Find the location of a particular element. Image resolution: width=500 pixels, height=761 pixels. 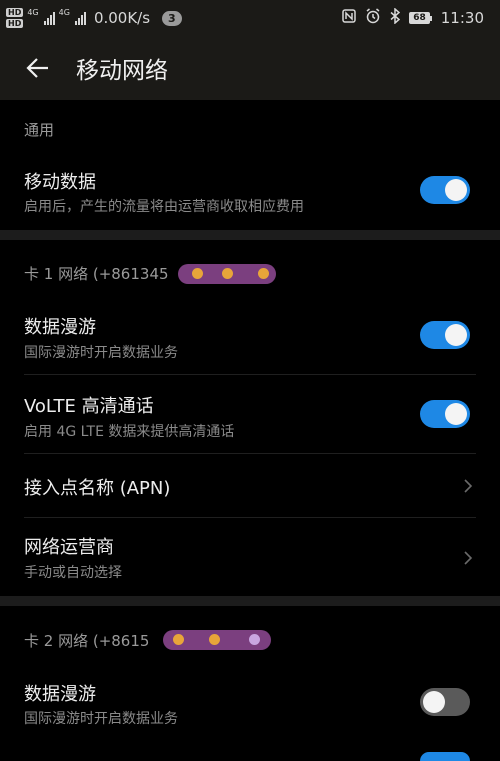

setting-title: 移动数据 is located at coordinates (60, 182).